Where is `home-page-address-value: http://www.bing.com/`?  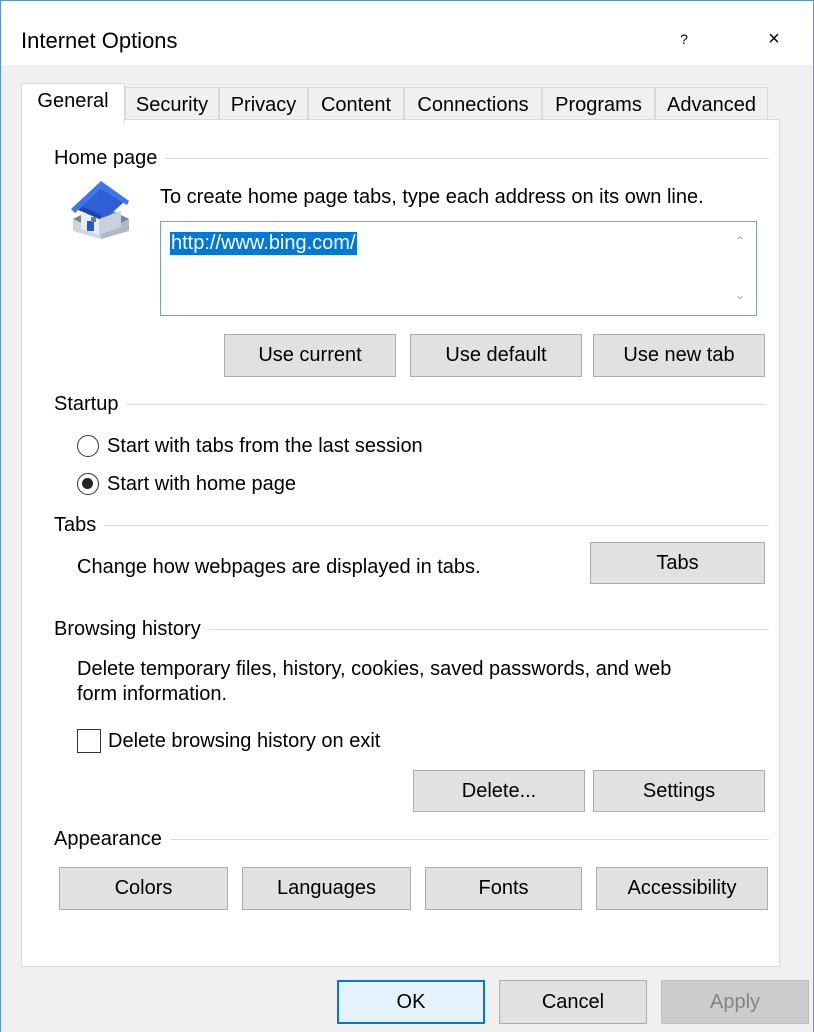
home-page-address-value: http://www.bing.com/ is located at coordinates (263, 243).